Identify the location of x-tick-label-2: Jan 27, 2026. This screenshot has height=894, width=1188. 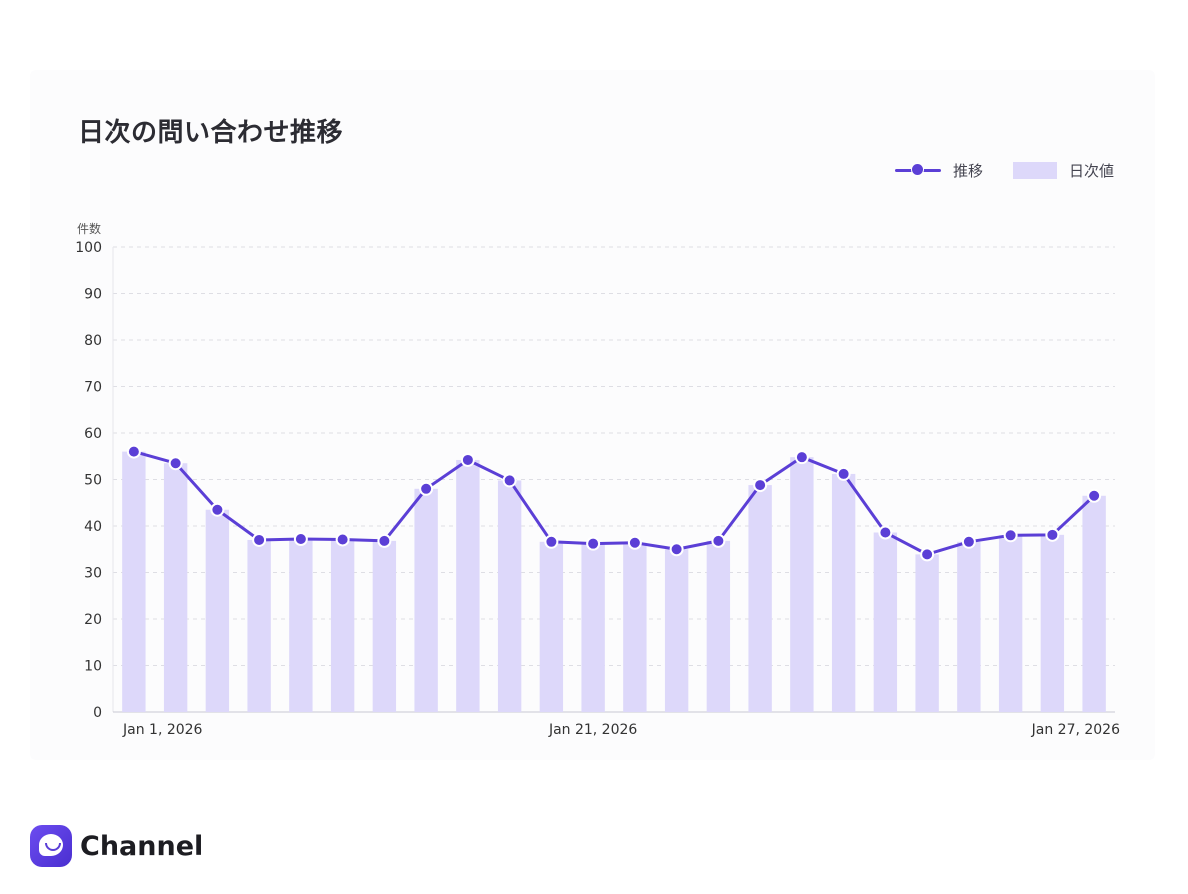
(1075, 730).